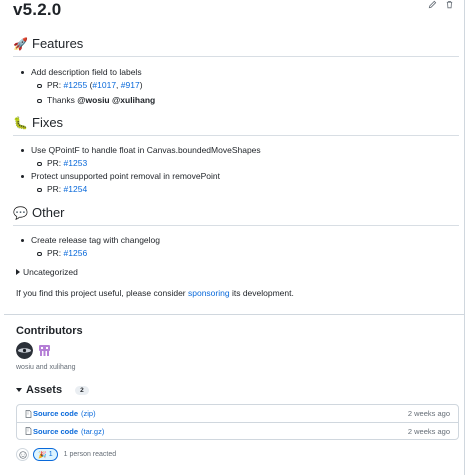  Describe the element at coordinates (236, 56) in the screenshot. I see `features-divider` at that location.